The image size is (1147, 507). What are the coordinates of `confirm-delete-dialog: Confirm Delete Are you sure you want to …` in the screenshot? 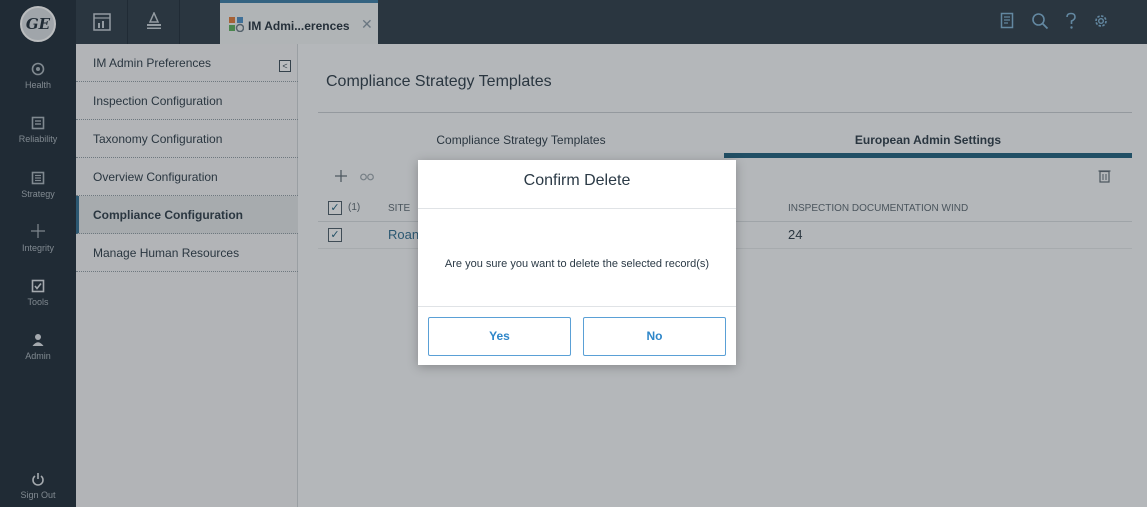 It's located at (577, 262).